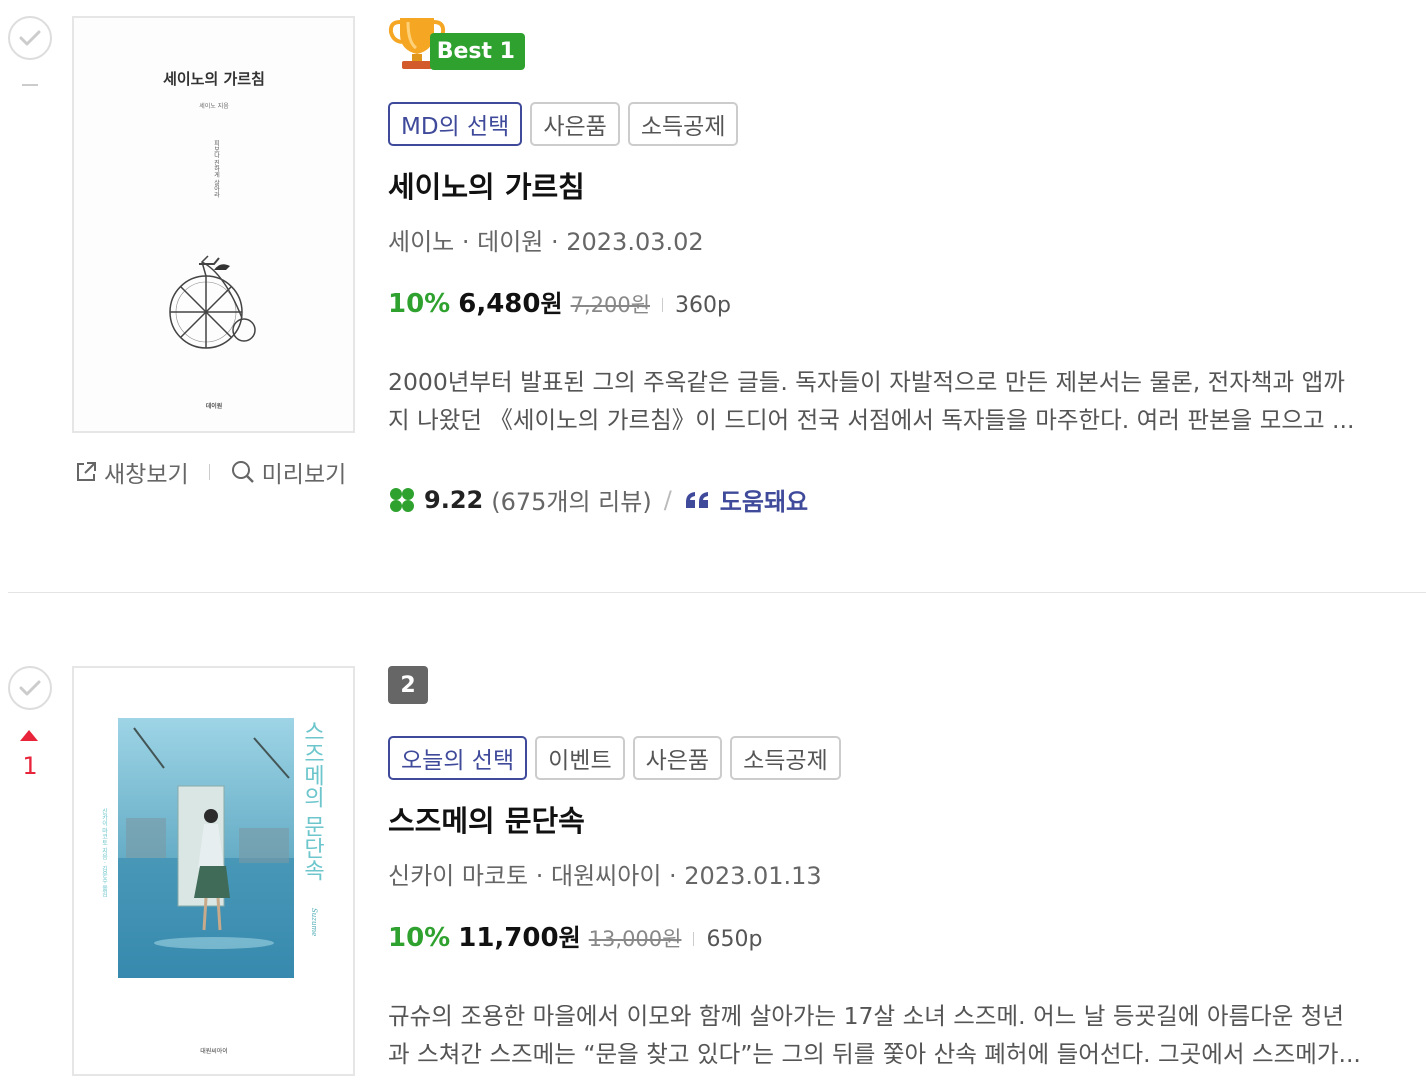 The image size is (1426, 1092). Describe the element at coordinates (30, 85) in the screenshot. I see `rank-unchanged-indicator` at that location.